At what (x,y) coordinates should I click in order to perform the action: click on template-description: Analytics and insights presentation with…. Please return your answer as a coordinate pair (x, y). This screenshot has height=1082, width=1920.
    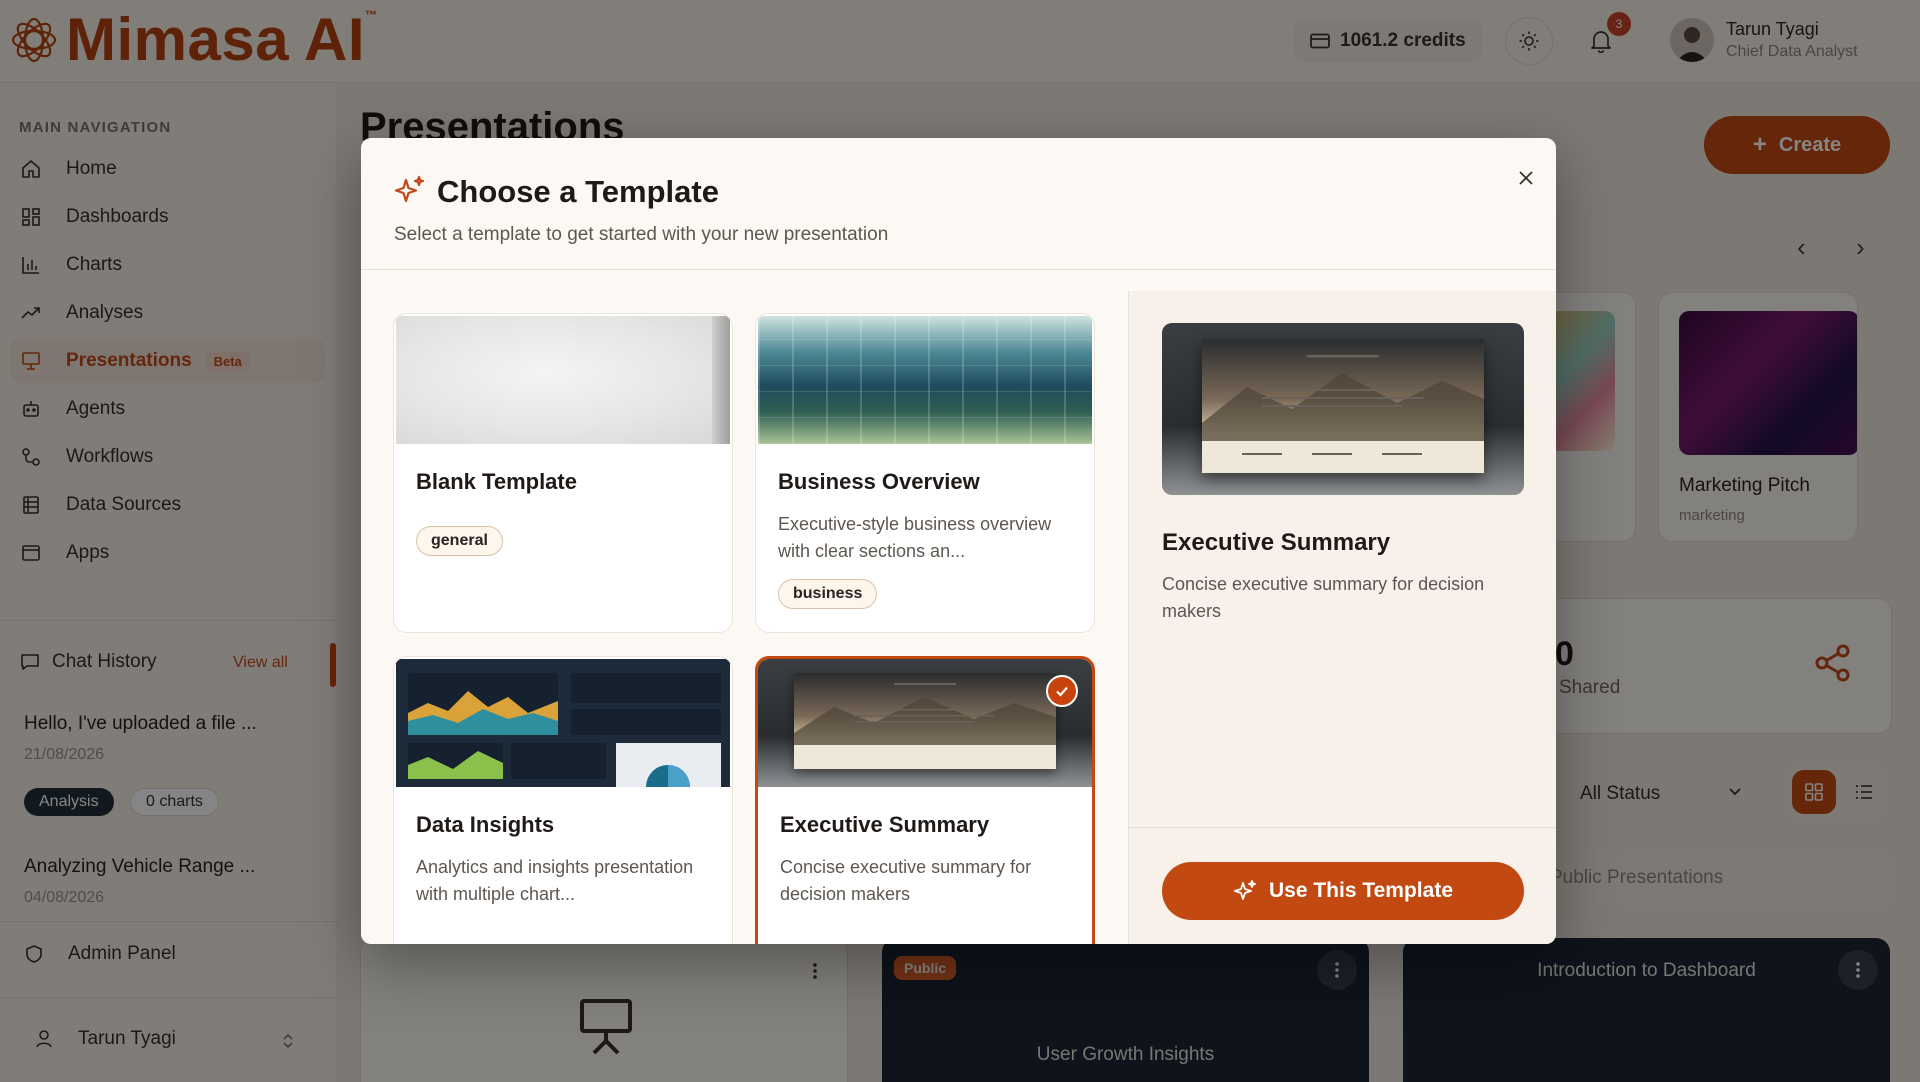
    Looking at the image, I should click on (555, 880).